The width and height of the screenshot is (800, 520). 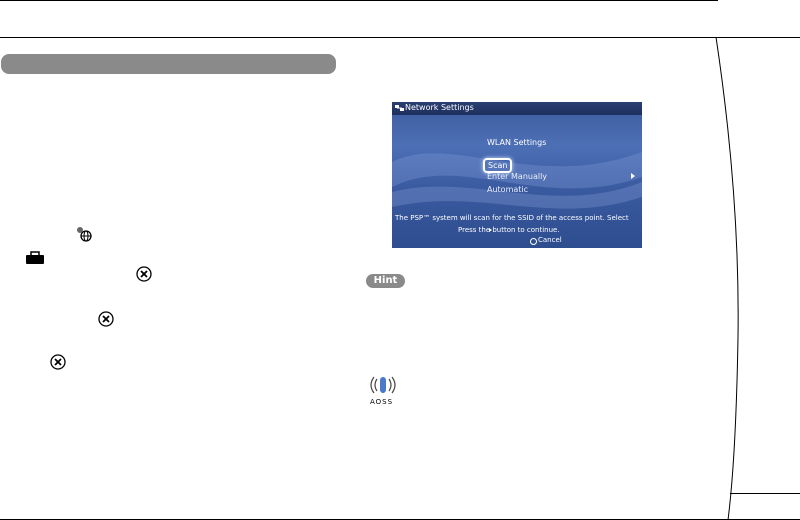 I want to click on header-rule, so click(x=400, y=37).